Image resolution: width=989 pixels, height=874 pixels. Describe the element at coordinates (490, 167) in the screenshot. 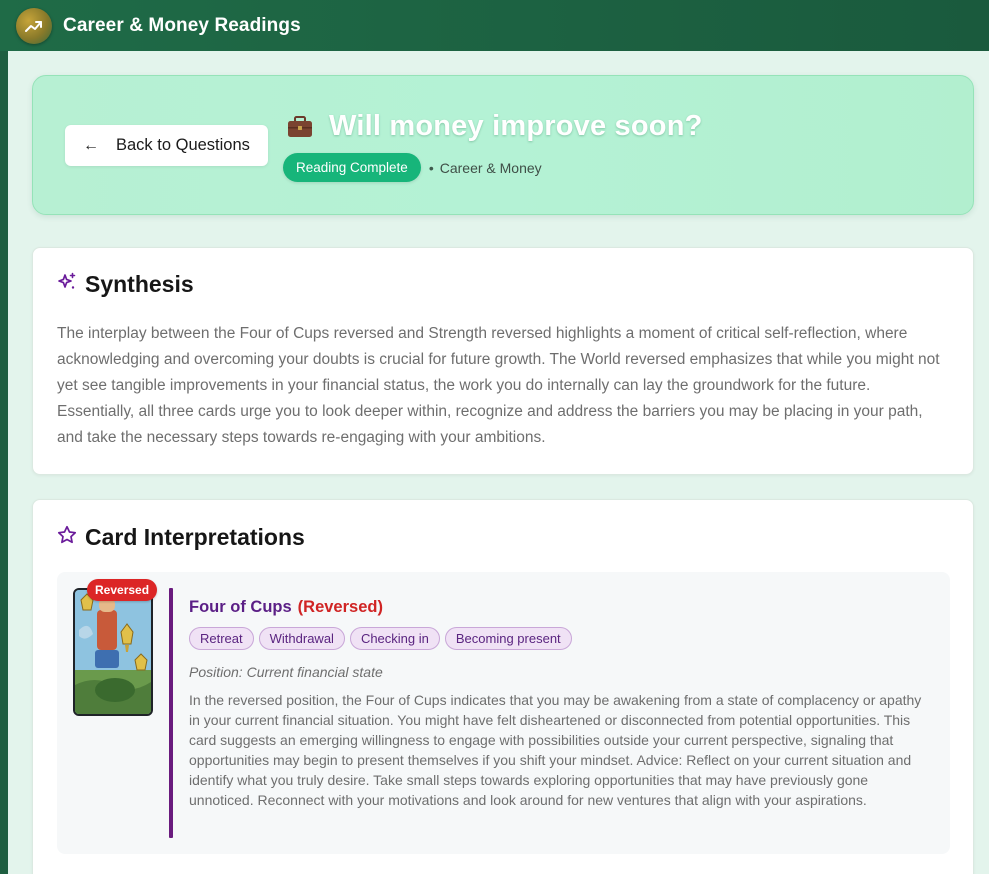

I see `category-label: Career & Money` at that location.